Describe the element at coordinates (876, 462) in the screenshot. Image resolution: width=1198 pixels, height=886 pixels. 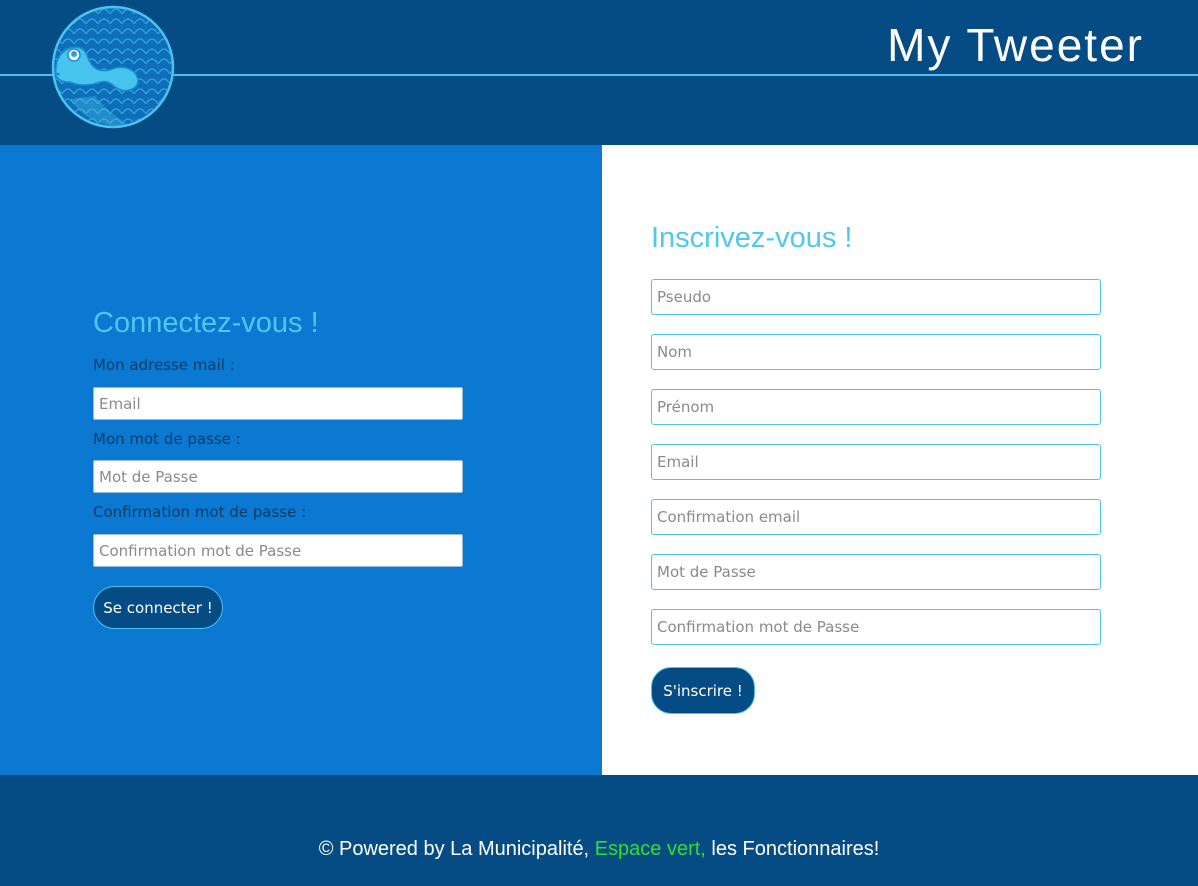
I see `signup-email-input` at that location.